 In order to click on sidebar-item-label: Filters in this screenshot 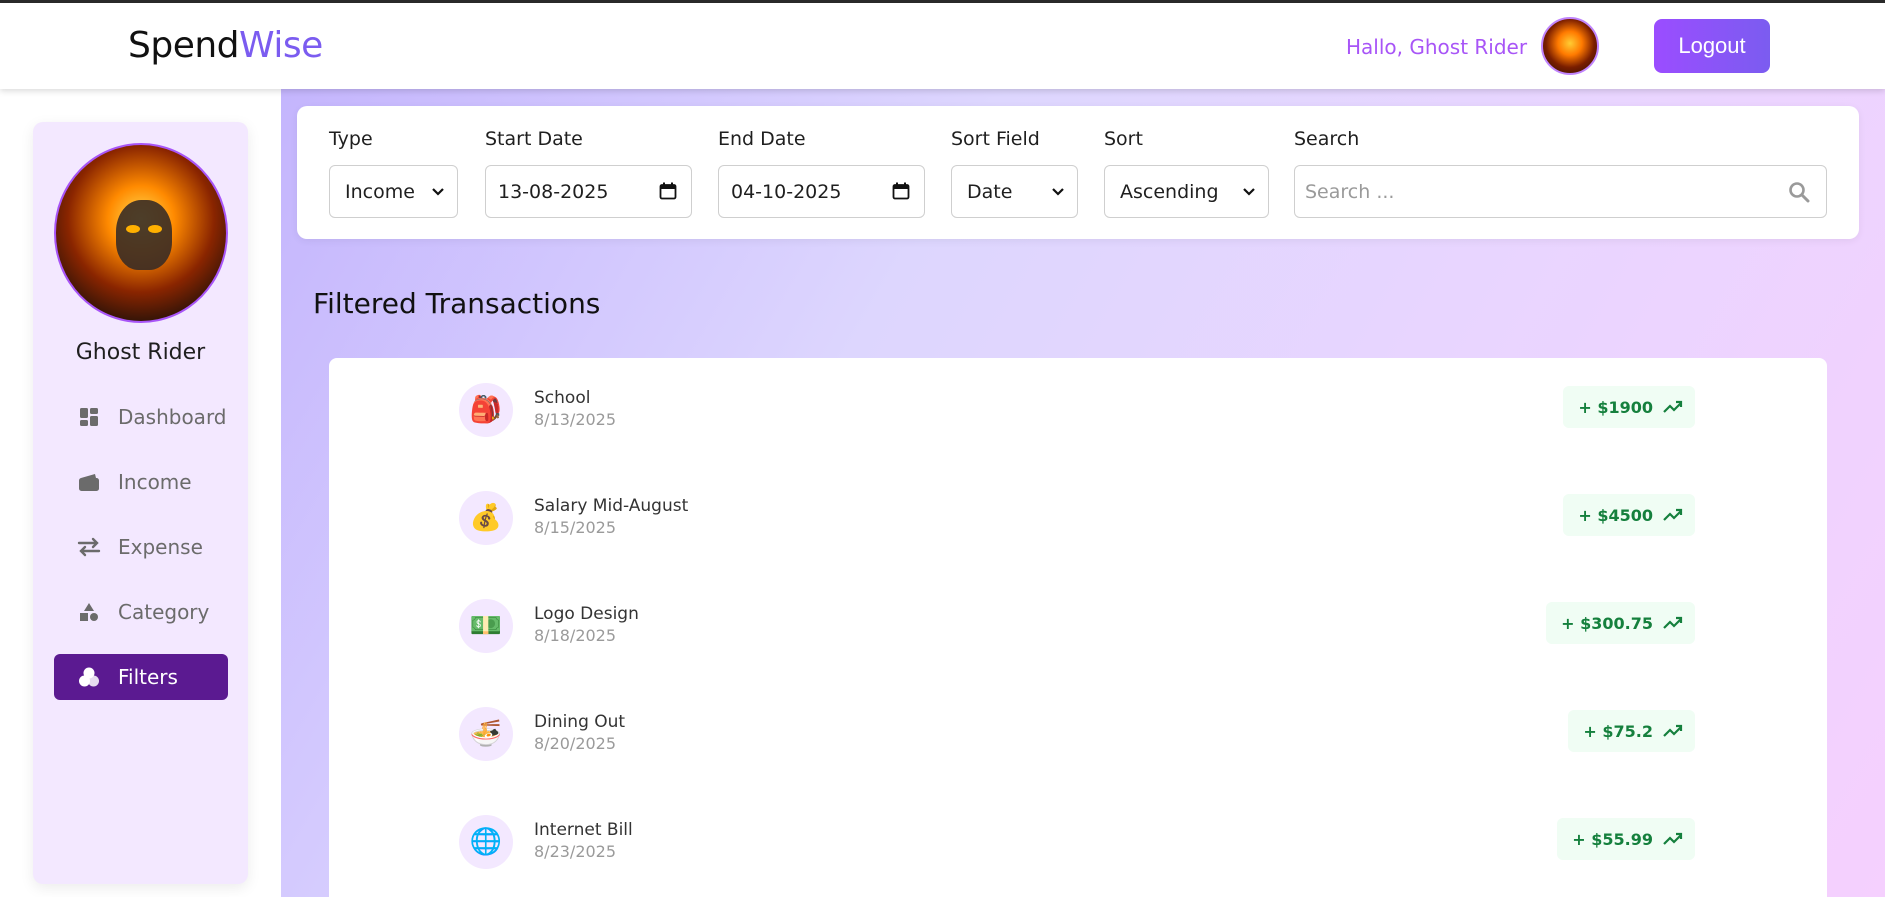, I will do `click(148, 677)`.